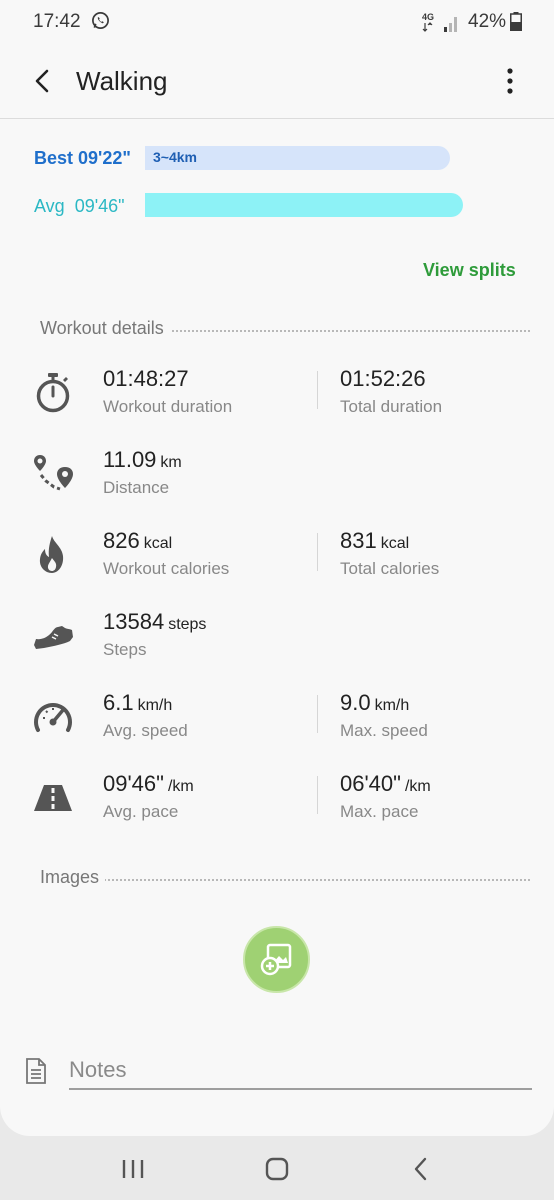  I want to click on total-duration-label: Total duration, so click(391, 406).